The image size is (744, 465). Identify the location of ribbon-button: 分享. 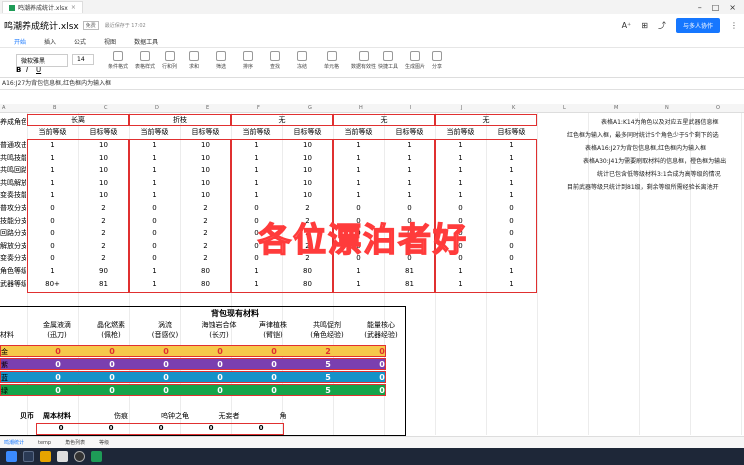
(437, 60).